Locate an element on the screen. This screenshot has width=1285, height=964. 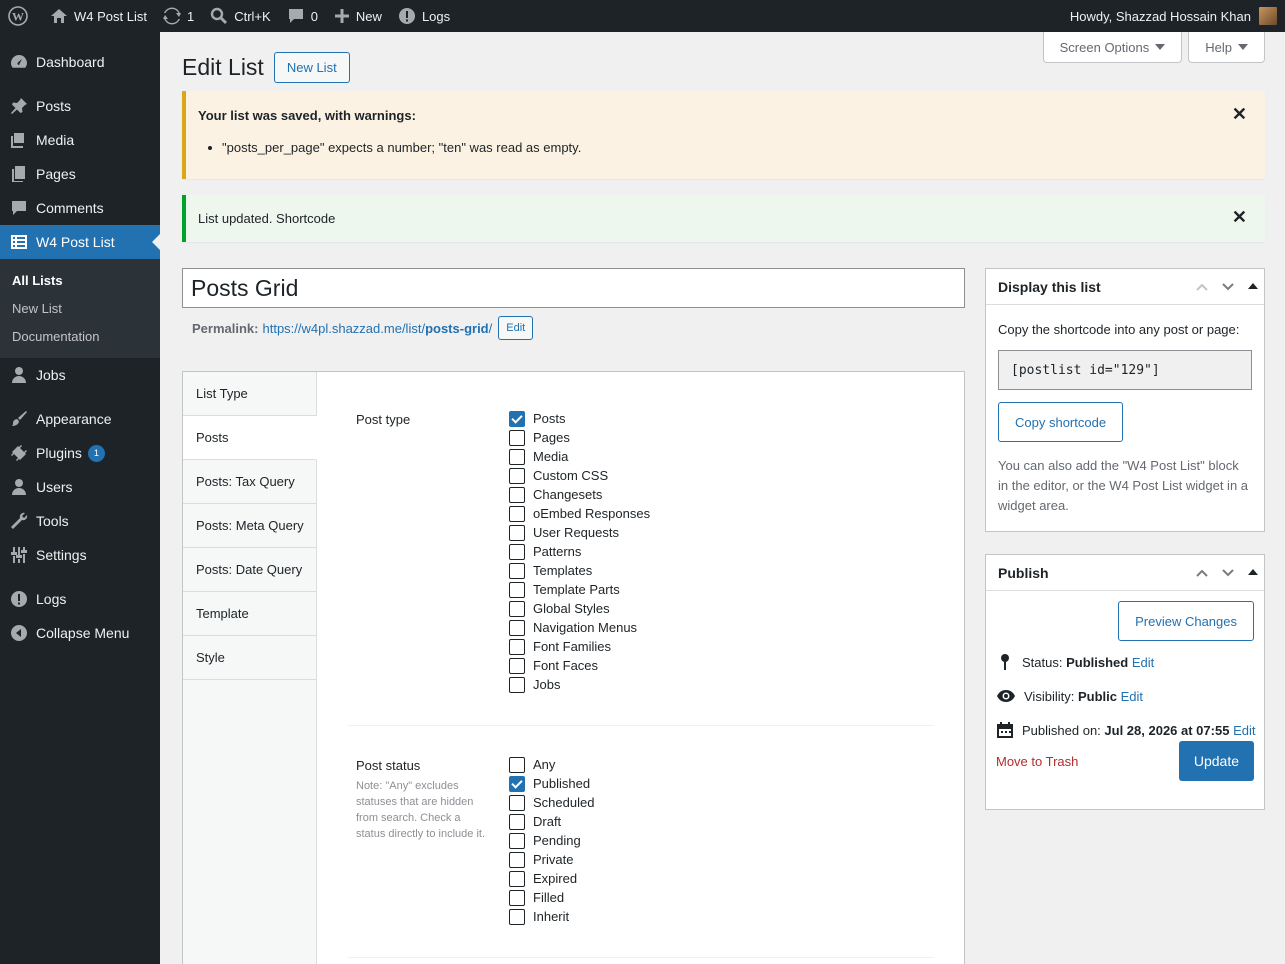
post-status-option: Pending is located at coordinates (551, 840).